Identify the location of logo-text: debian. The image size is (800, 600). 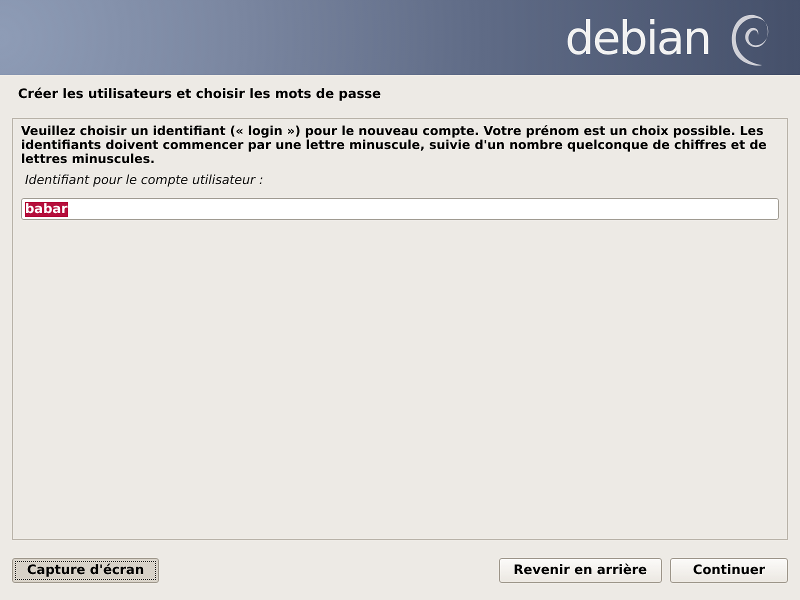
(637, 37).